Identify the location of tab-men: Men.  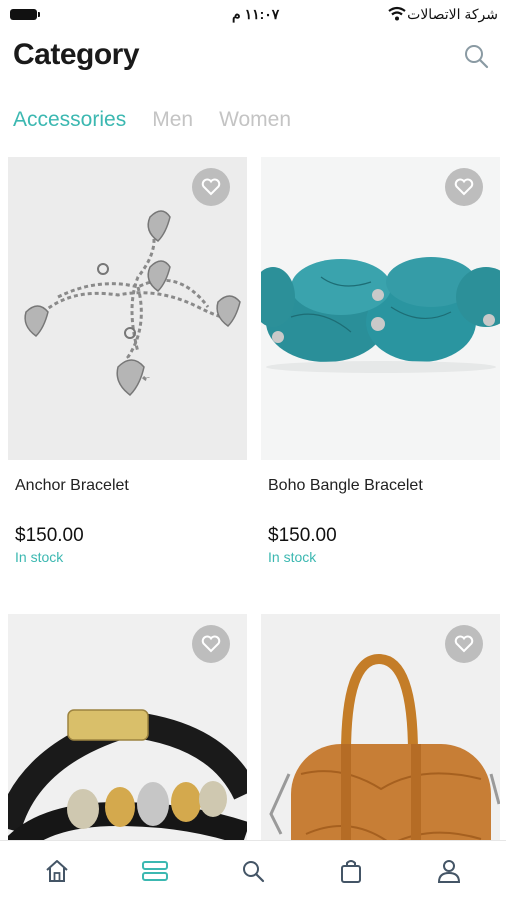
(172, 120).